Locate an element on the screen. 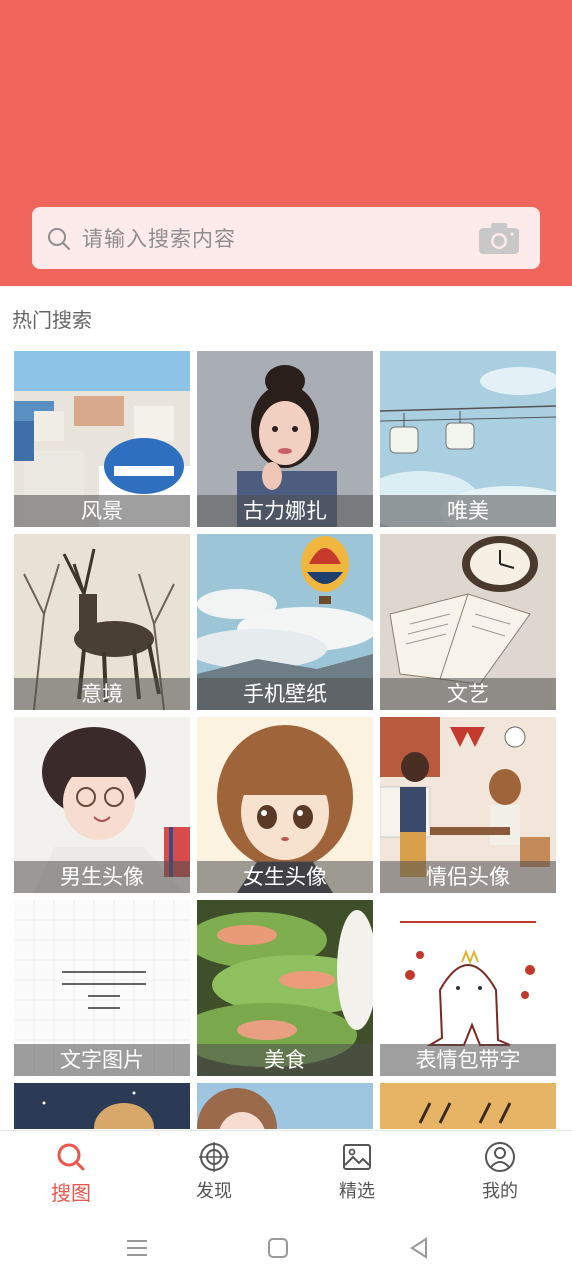 This screenshot has width=572, height=1280. tile-gulinazha: 古力娜扎 is located at coordinates (285, 439).